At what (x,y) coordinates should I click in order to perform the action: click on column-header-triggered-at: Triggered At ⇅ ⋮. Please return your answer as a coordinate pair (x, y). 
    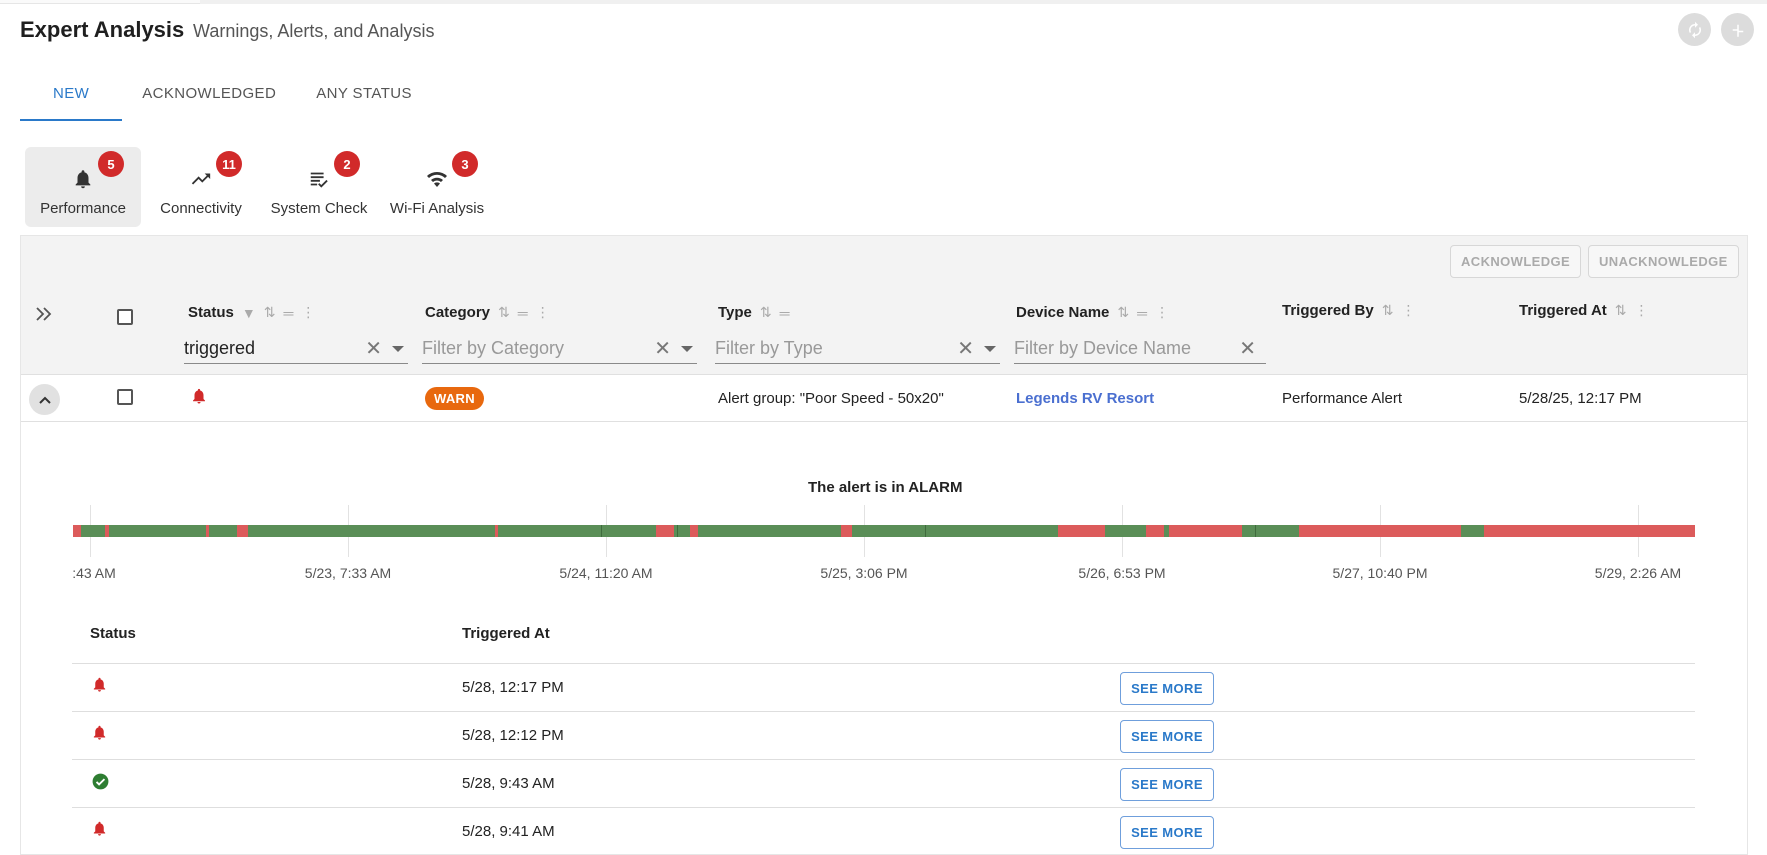
    Looking at the image, I should click on (1584, 310).